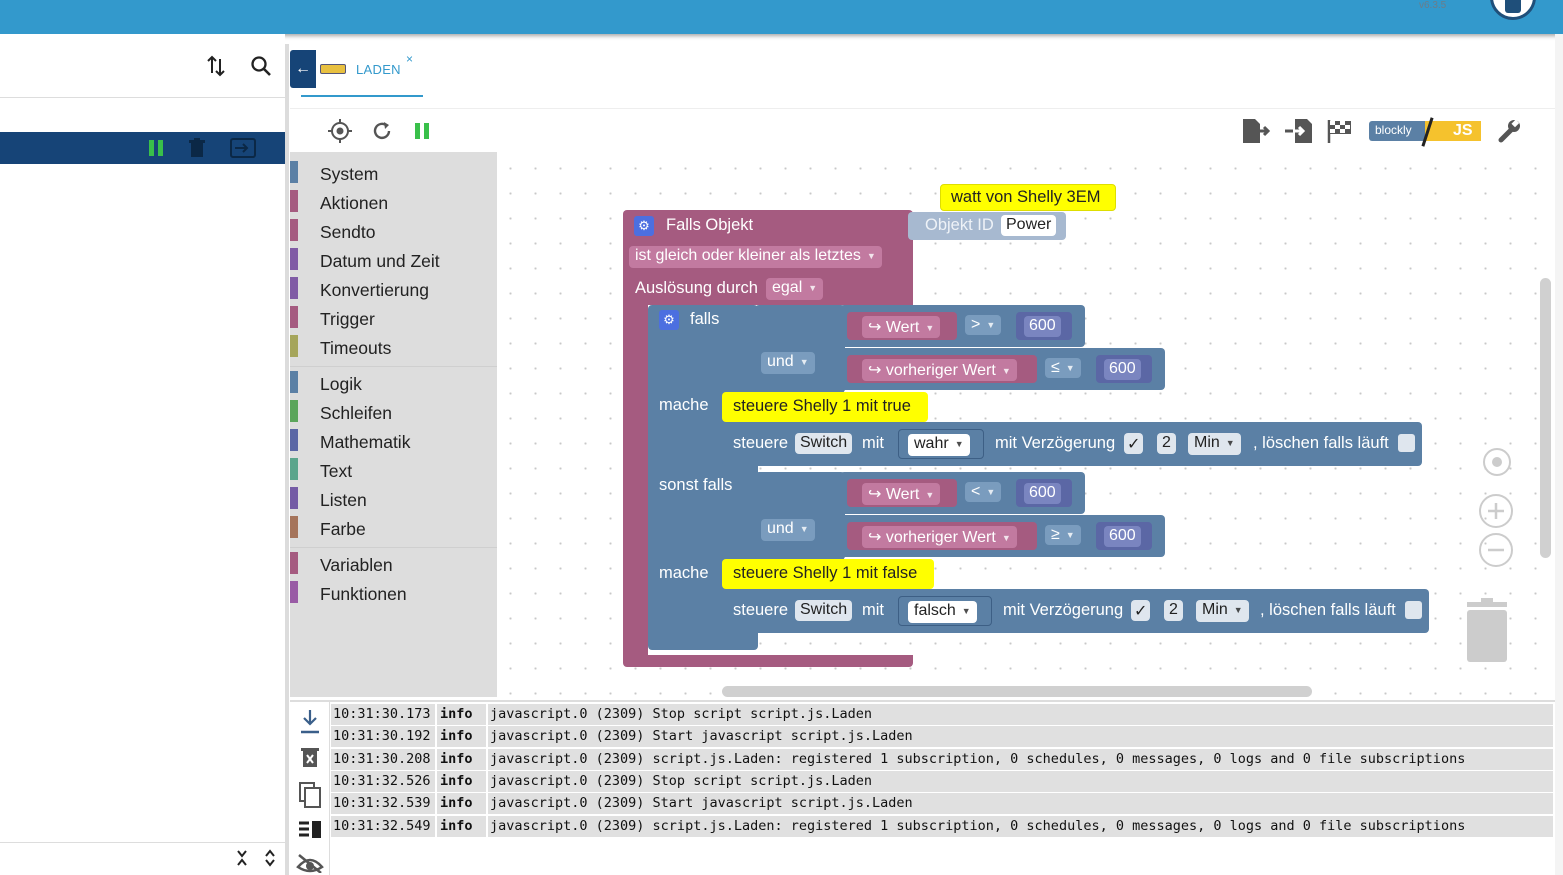  I want to click on do-label-1: mache, so click(684, 405).